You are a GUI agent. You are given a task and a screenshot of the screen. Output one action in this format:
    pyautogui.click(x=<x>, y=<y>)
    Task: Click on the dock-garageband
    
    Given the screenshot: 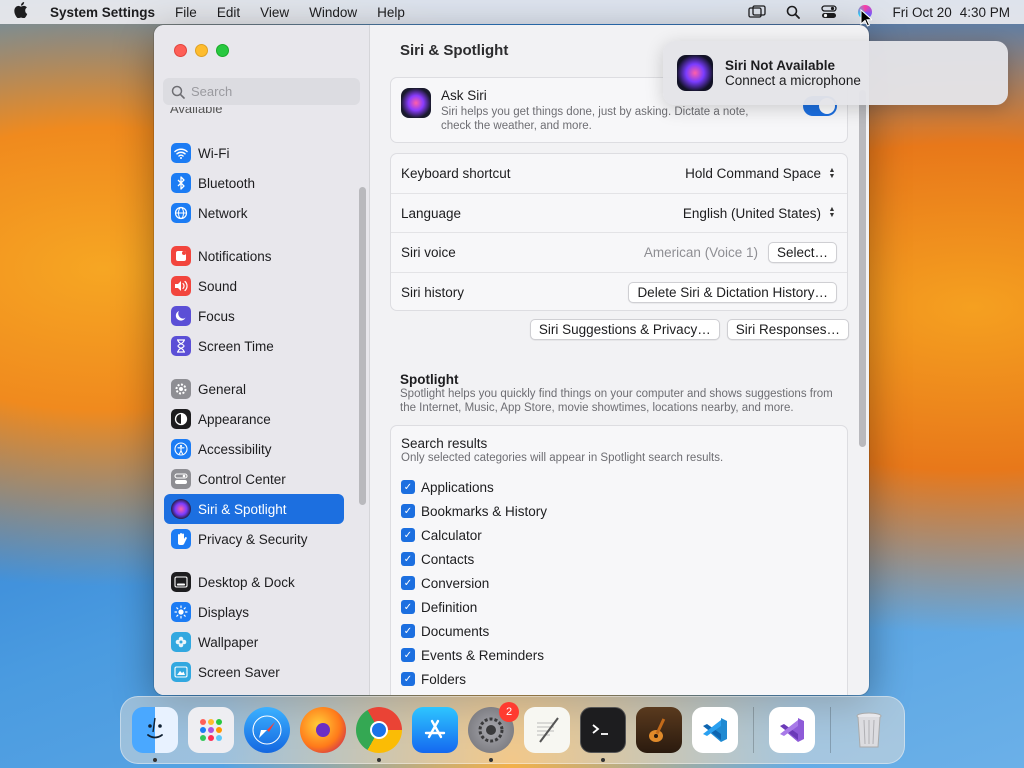 What is the action you would take?
    pyautogui.click(x=659, y=730)
    